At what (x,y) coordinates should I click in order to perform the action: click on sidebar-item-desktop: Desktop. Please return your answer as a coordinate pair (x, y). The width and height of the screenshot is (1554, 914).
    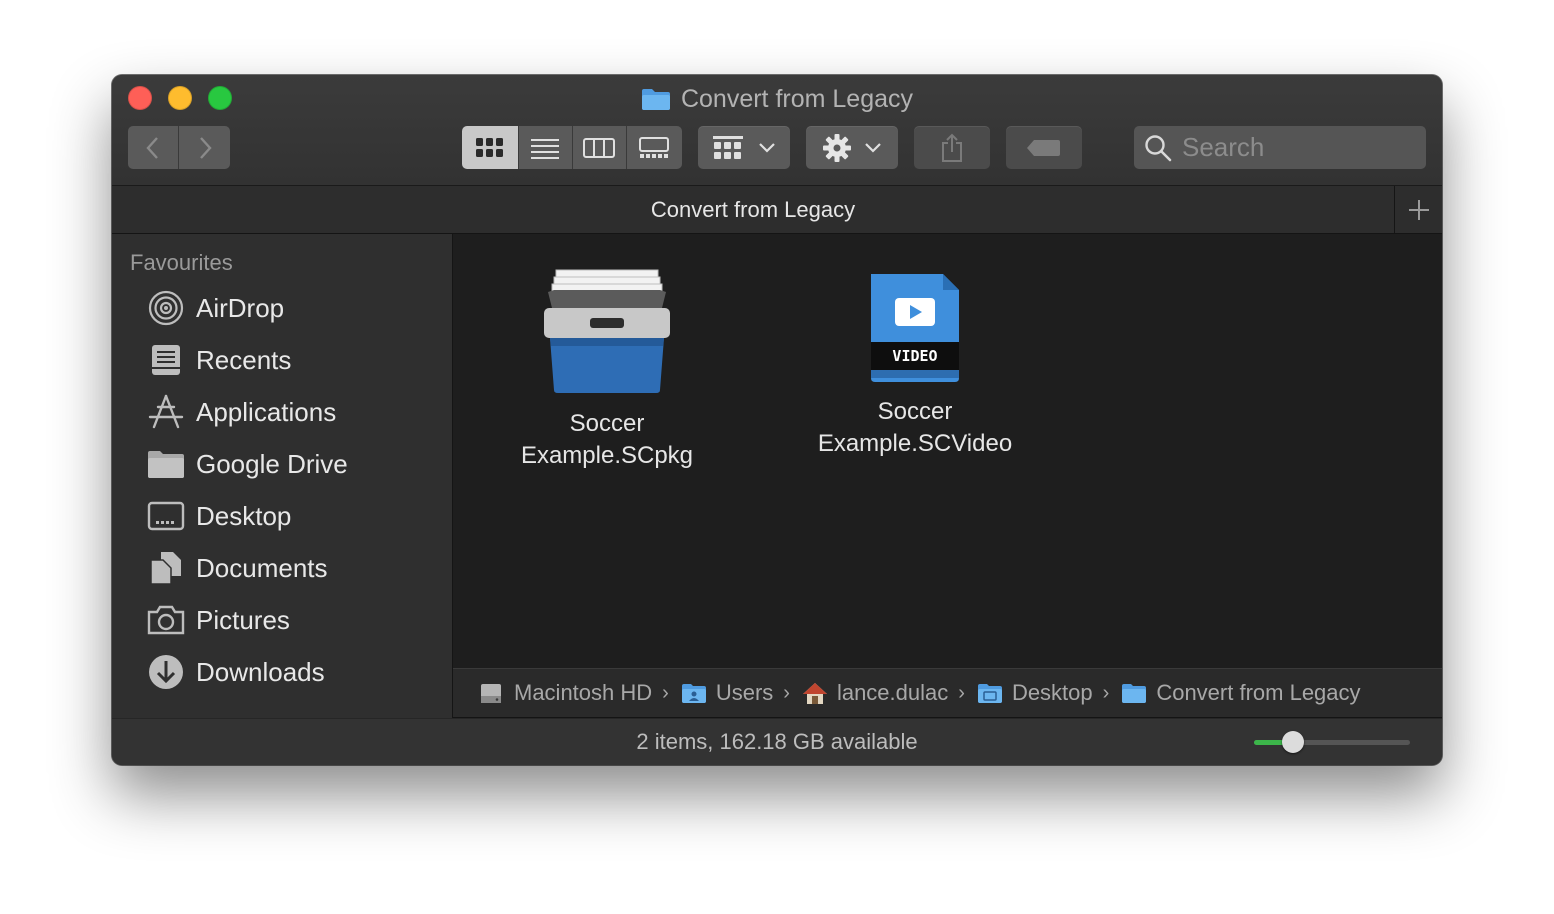
    Looking at the image, I should click on (296, 516).